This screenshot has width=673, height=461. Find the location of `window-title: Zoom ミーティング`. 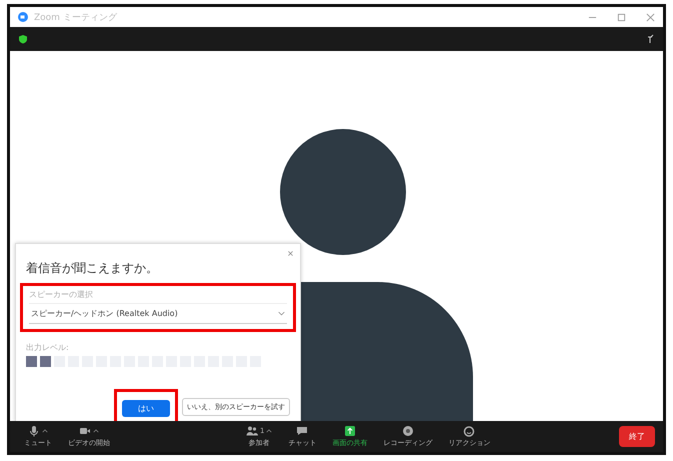

window-title: Zoom ミーティング is located at coordinates (75, 18).